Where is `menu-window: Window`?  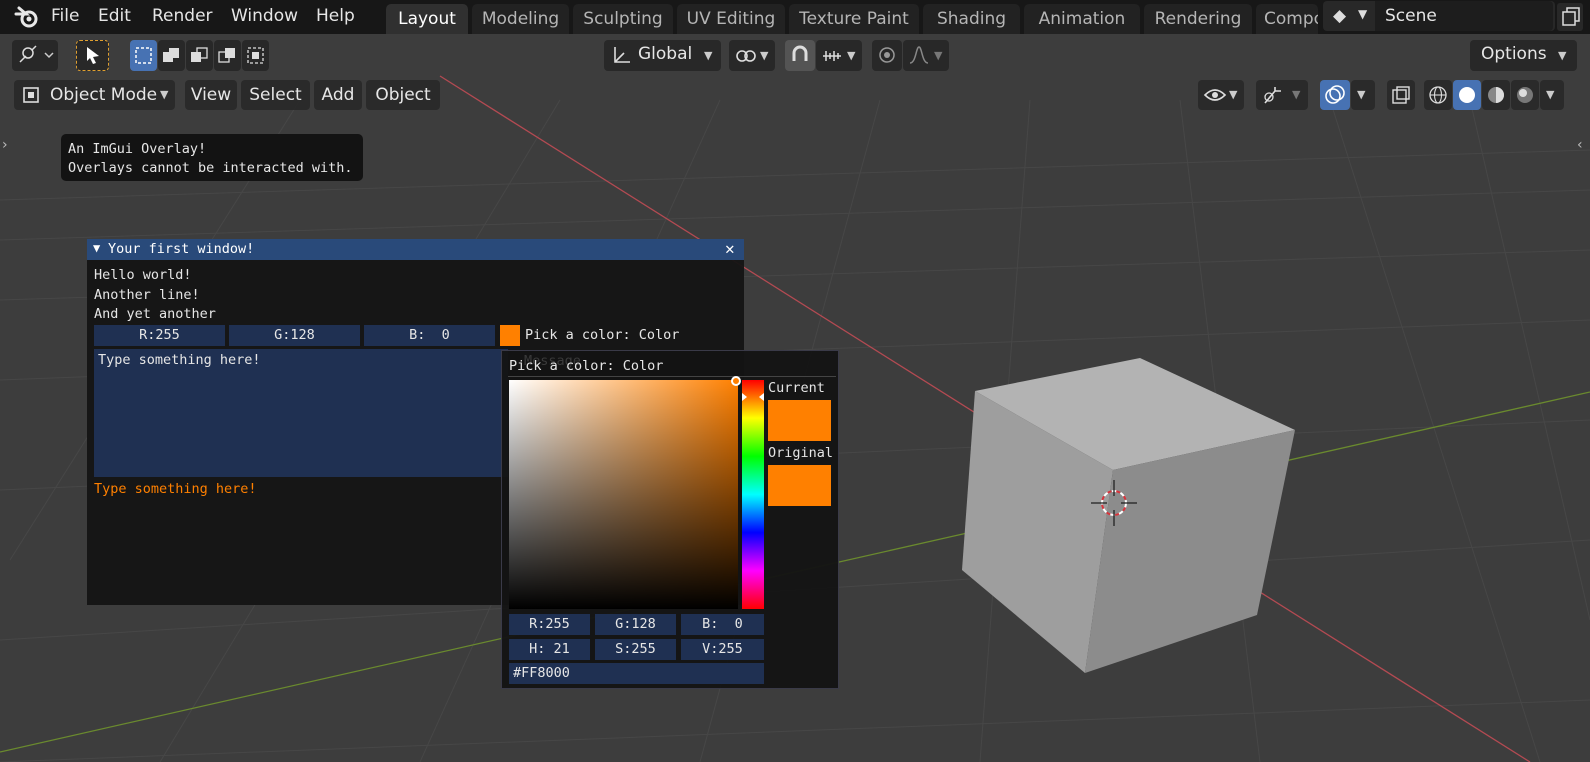 menu-window: Window is located at coordinates (264, 17).